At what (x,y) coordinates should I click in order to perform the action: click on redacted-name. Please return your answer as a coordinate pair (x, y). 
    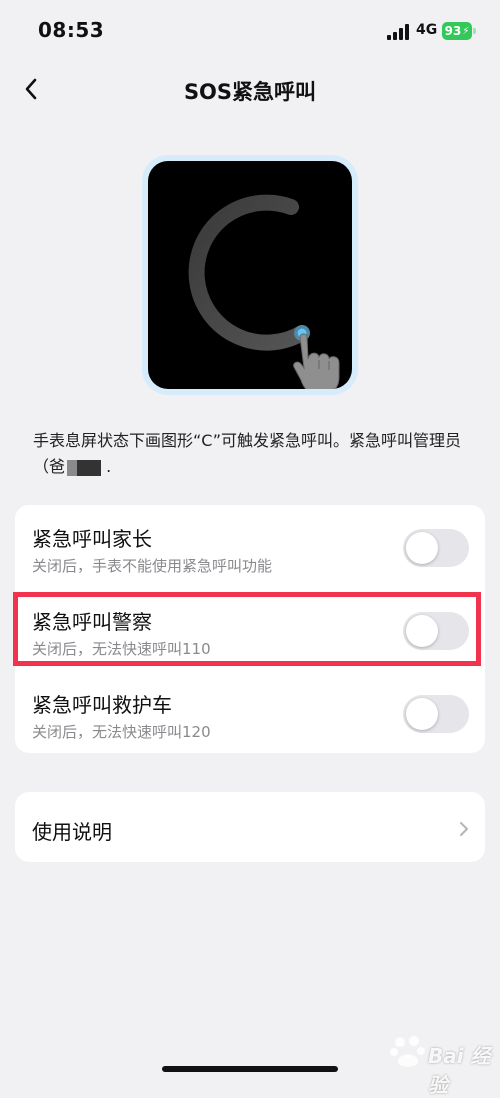
    Looking at the image, I should click on (84, 467).